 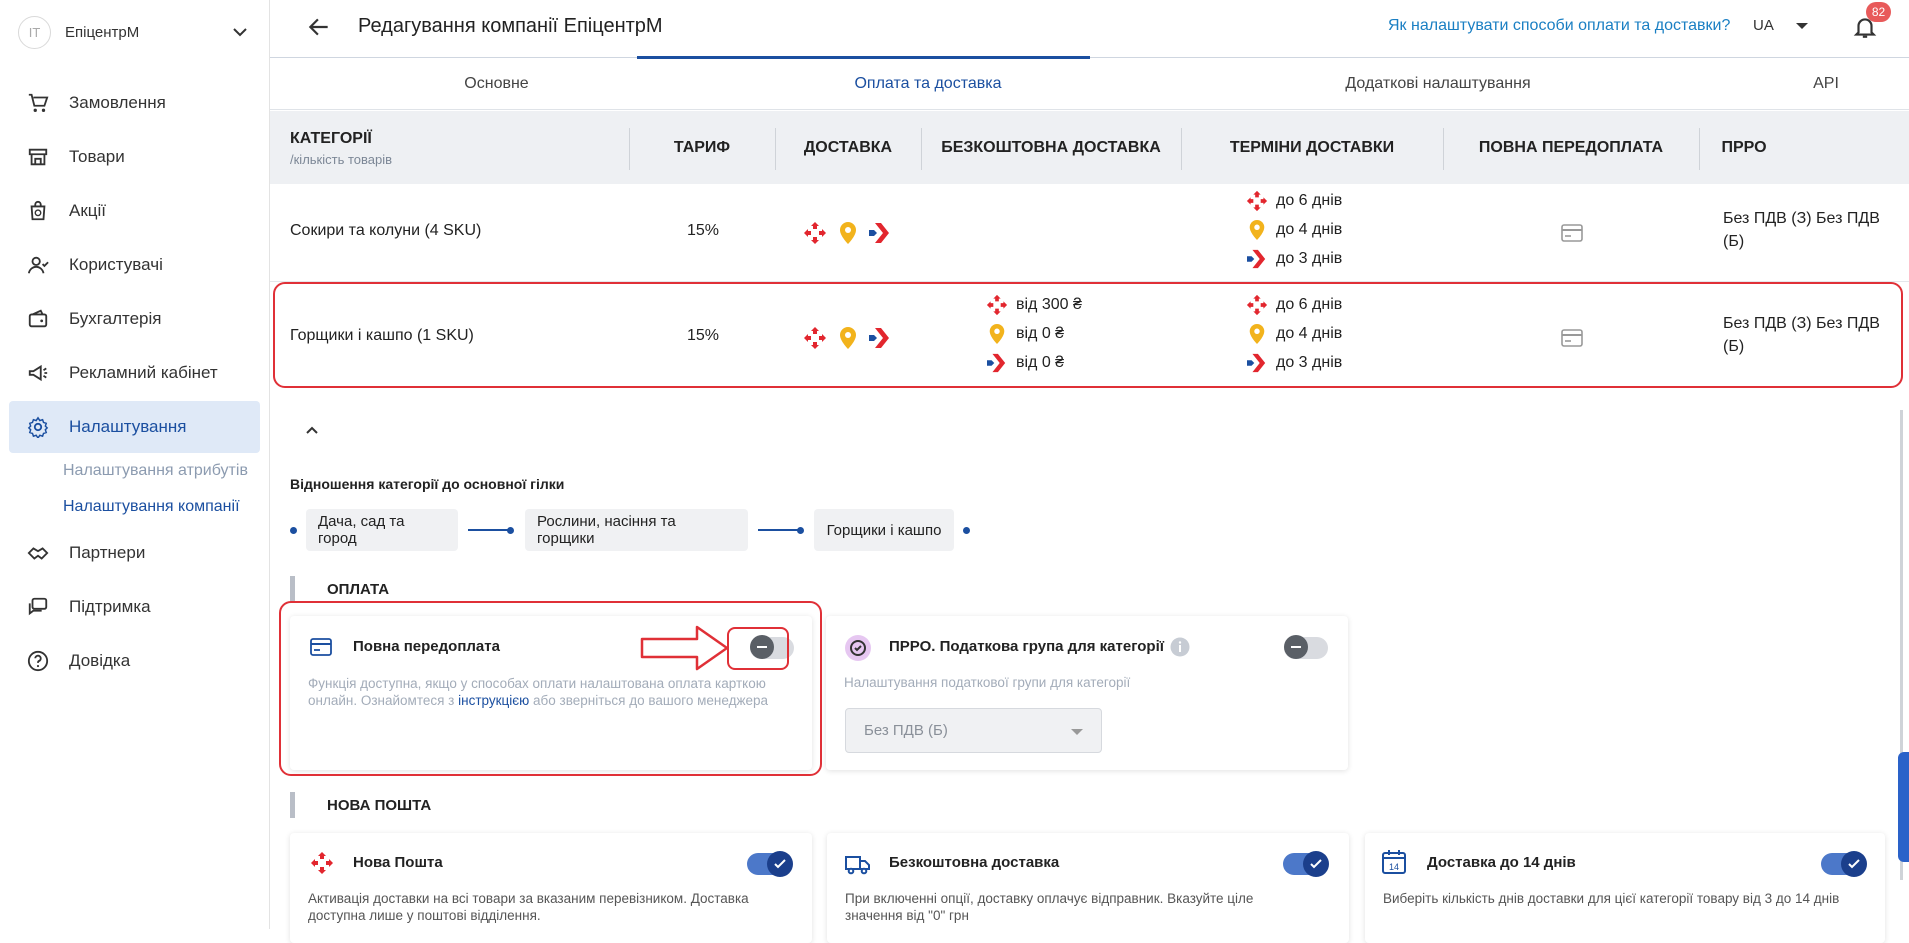 What do you see at coordinates (155, 471) in the screenshot?
I see `subitem-attribute-settings: Налаштування атрибутів` at bounding box center [155, 471].